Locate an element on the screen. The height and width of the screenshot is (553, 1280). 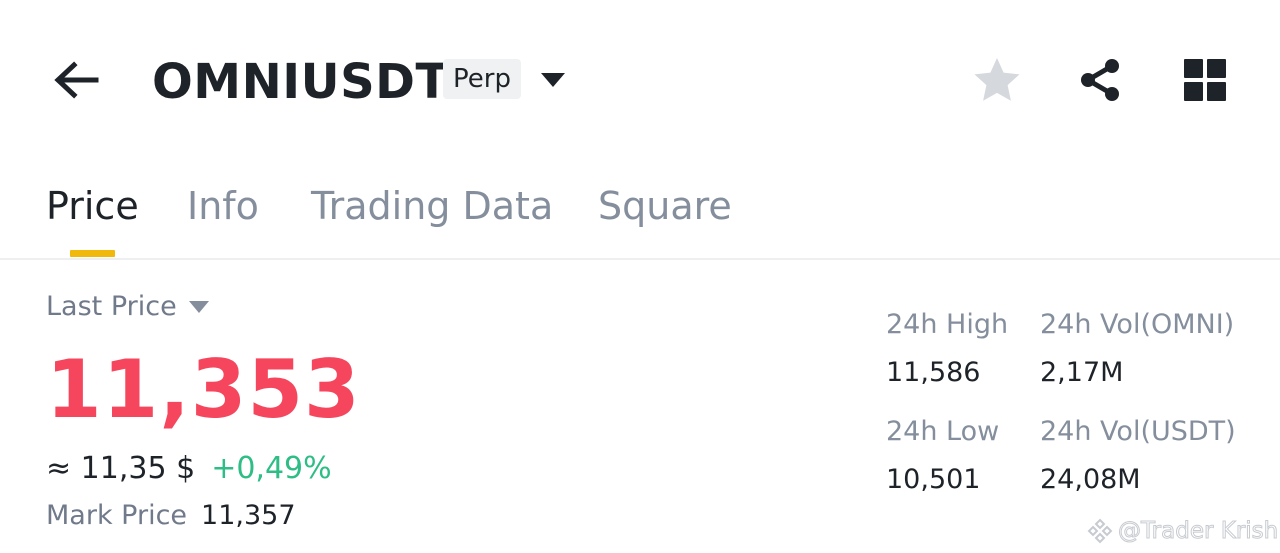
arrow-left-icon is located at coordinates (76, 80).